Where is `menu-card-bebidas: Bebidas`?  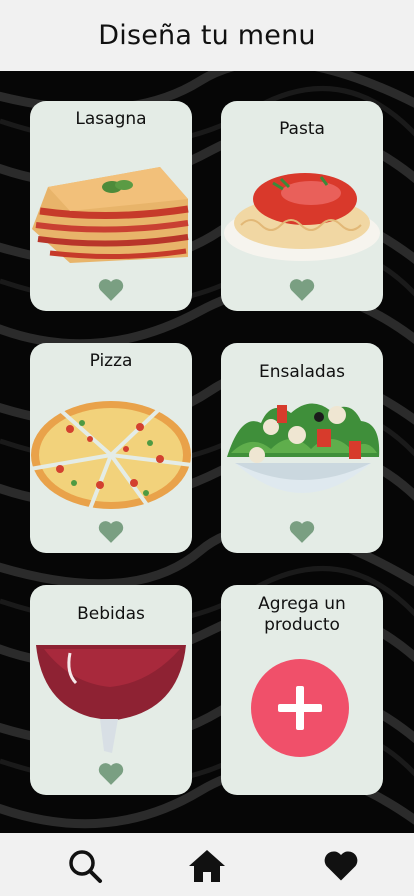
menu-card-bebidas: Bebidas is located at coordinates (111, 690).